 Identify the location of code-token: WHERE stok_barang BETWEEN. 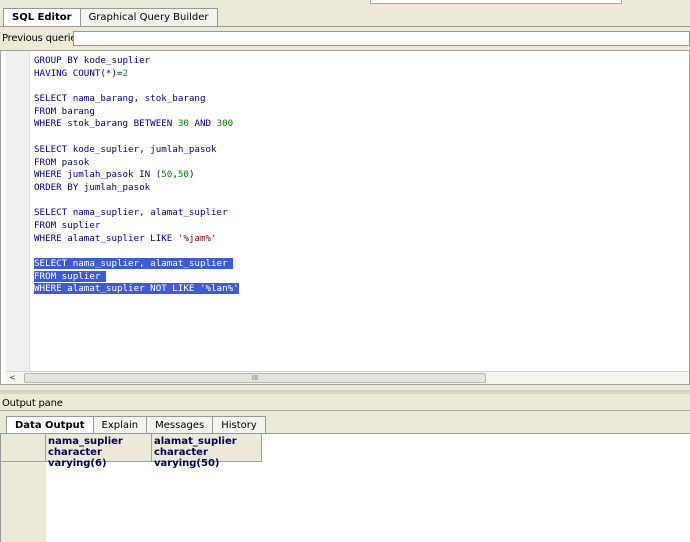
(106, 124).